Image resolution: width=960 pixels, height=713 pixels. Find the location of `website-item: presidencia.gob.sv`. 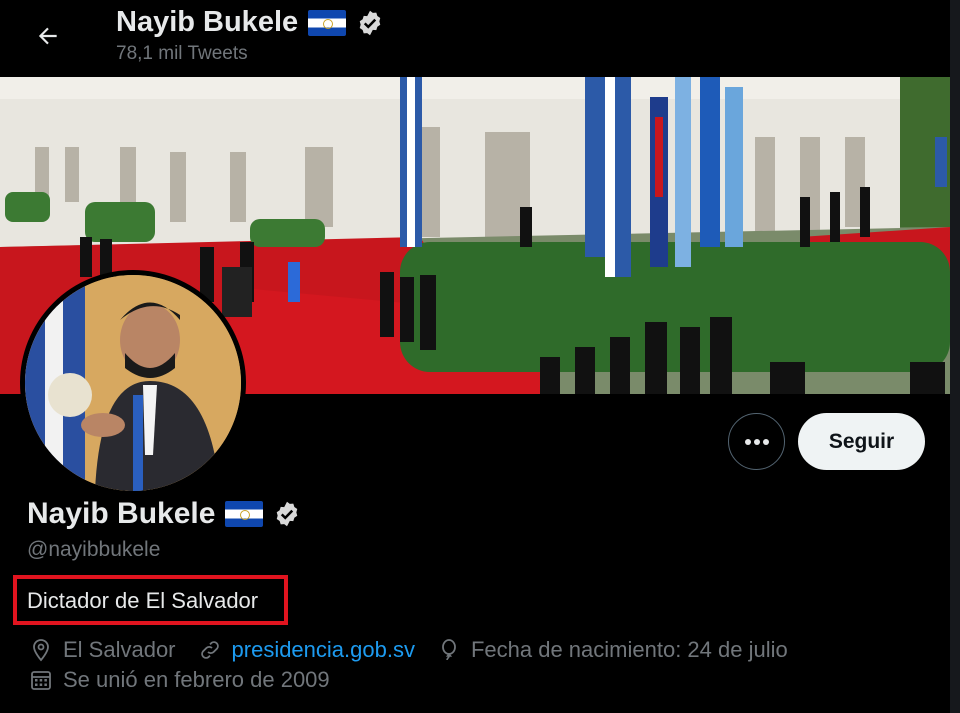

website-item: presidencia.gob.sv is located at coordinates (306, 650).